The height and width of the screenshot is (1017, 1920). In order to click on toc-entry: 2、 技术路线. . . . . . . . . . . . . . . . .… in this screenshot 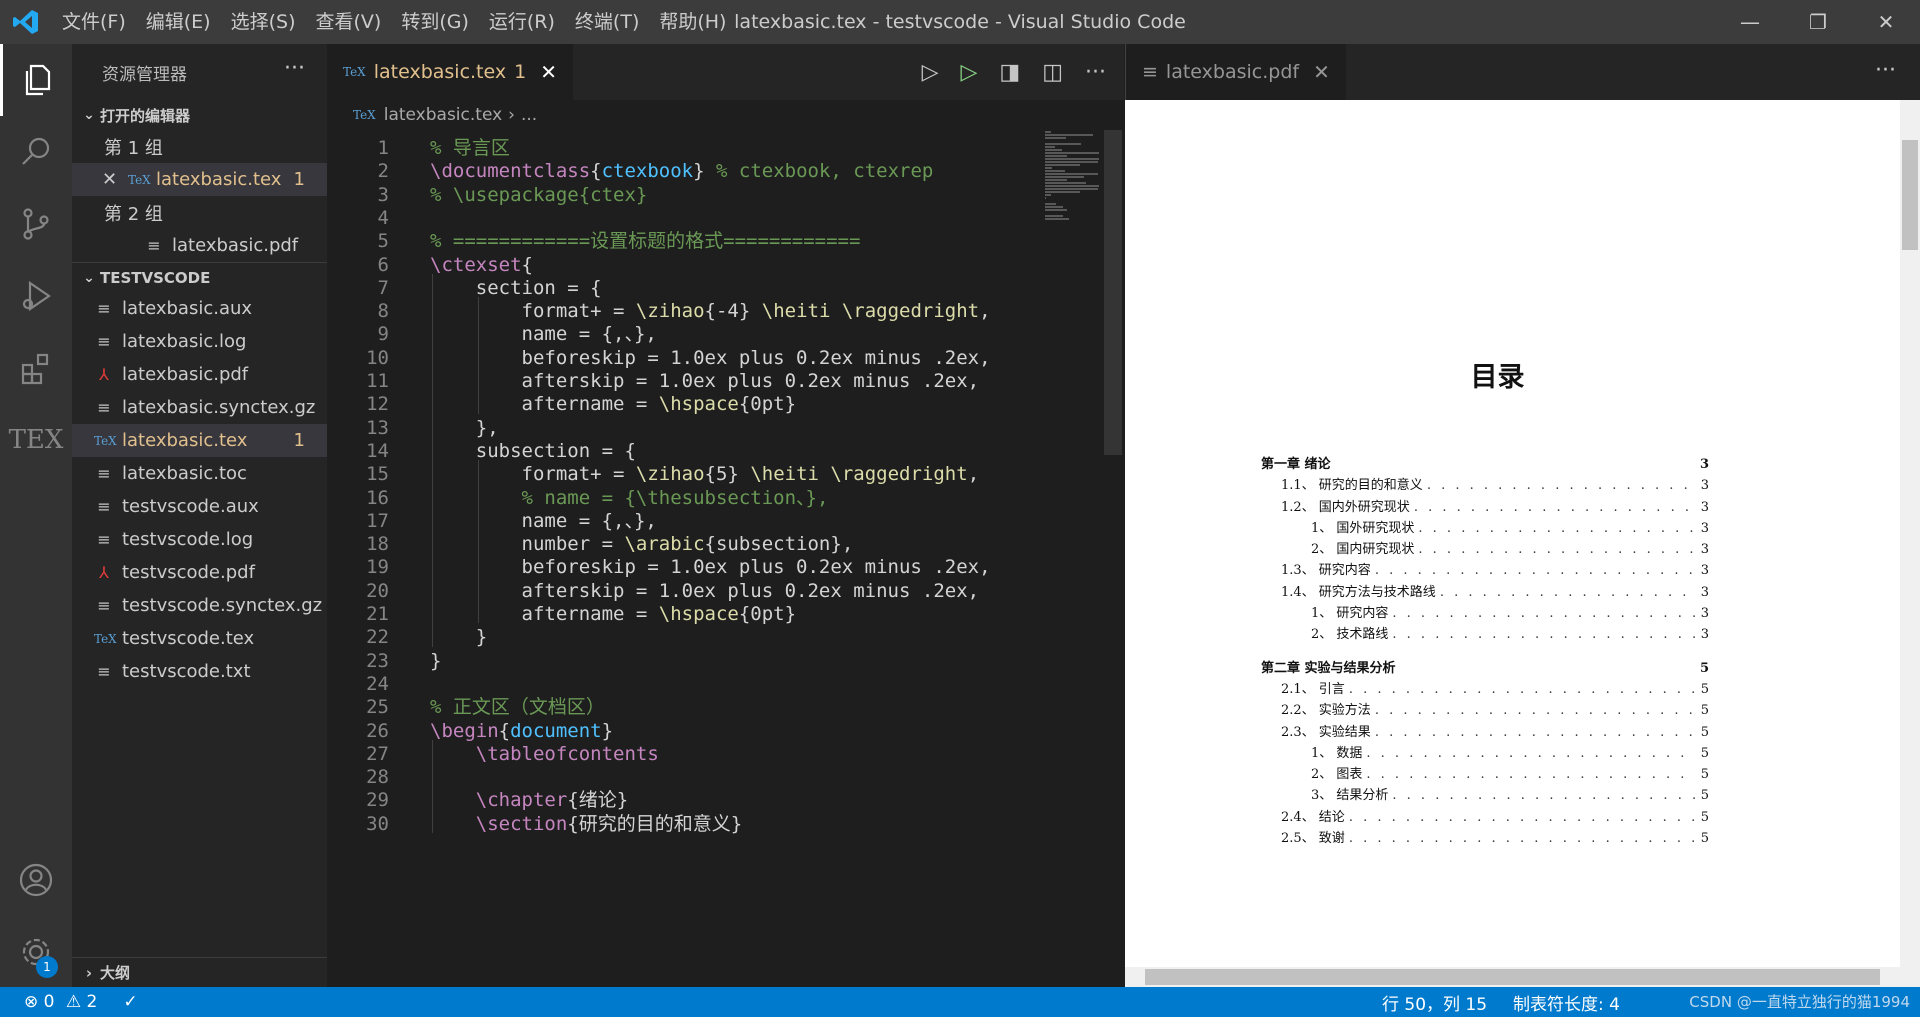, I will do `click(1485, 634)`.